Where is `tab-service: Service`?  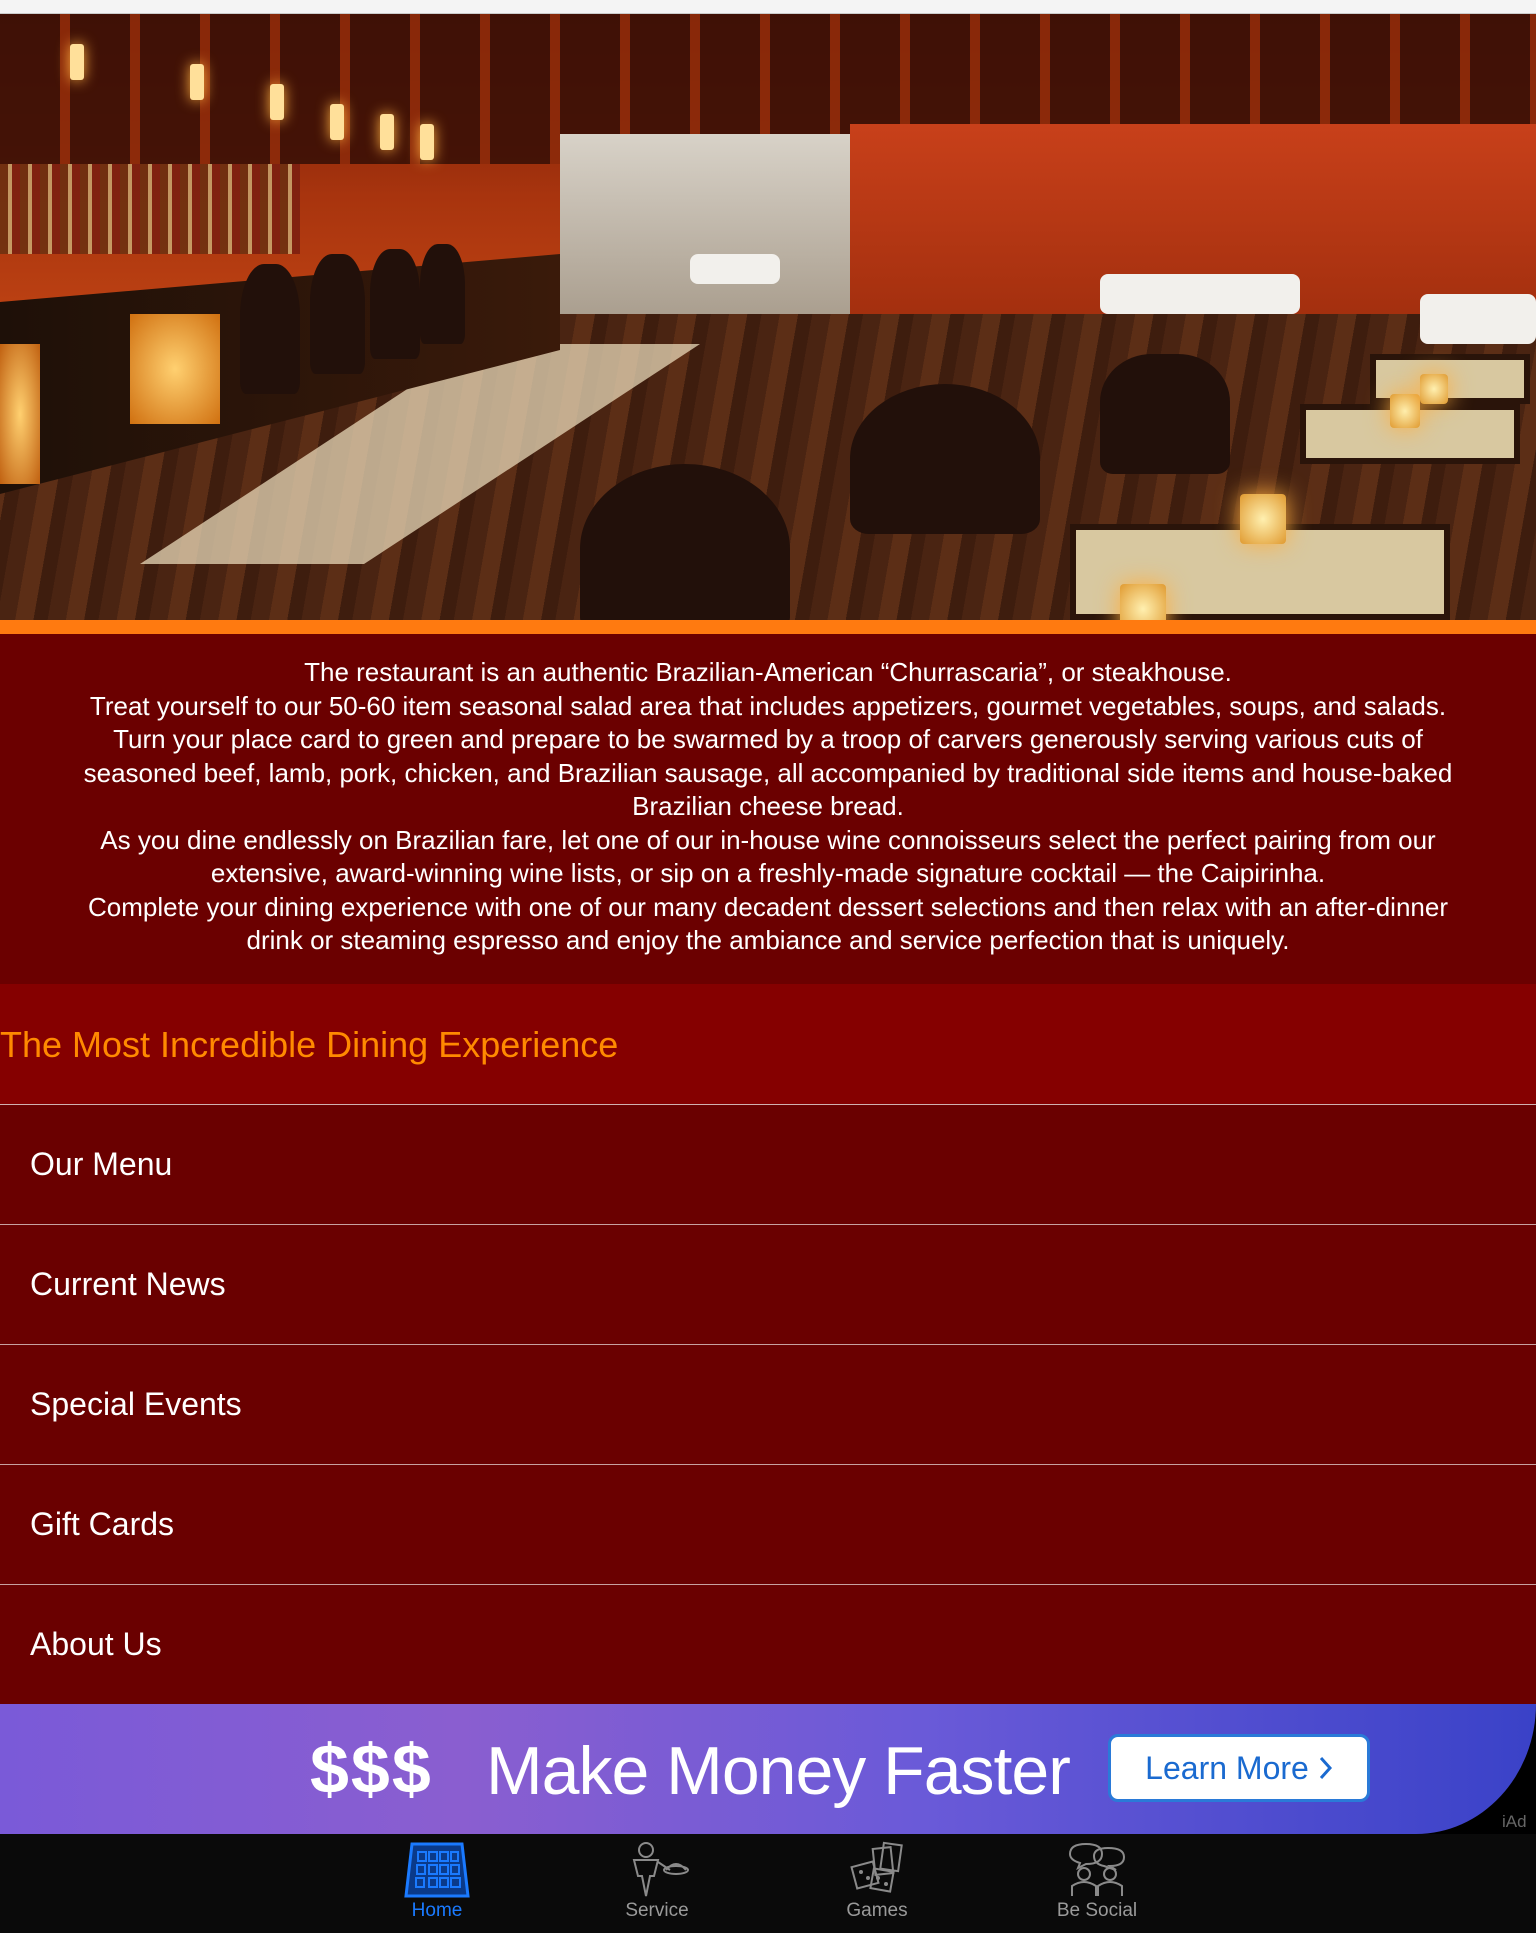 tab-service: Service is located at coordinates (657, 1883).